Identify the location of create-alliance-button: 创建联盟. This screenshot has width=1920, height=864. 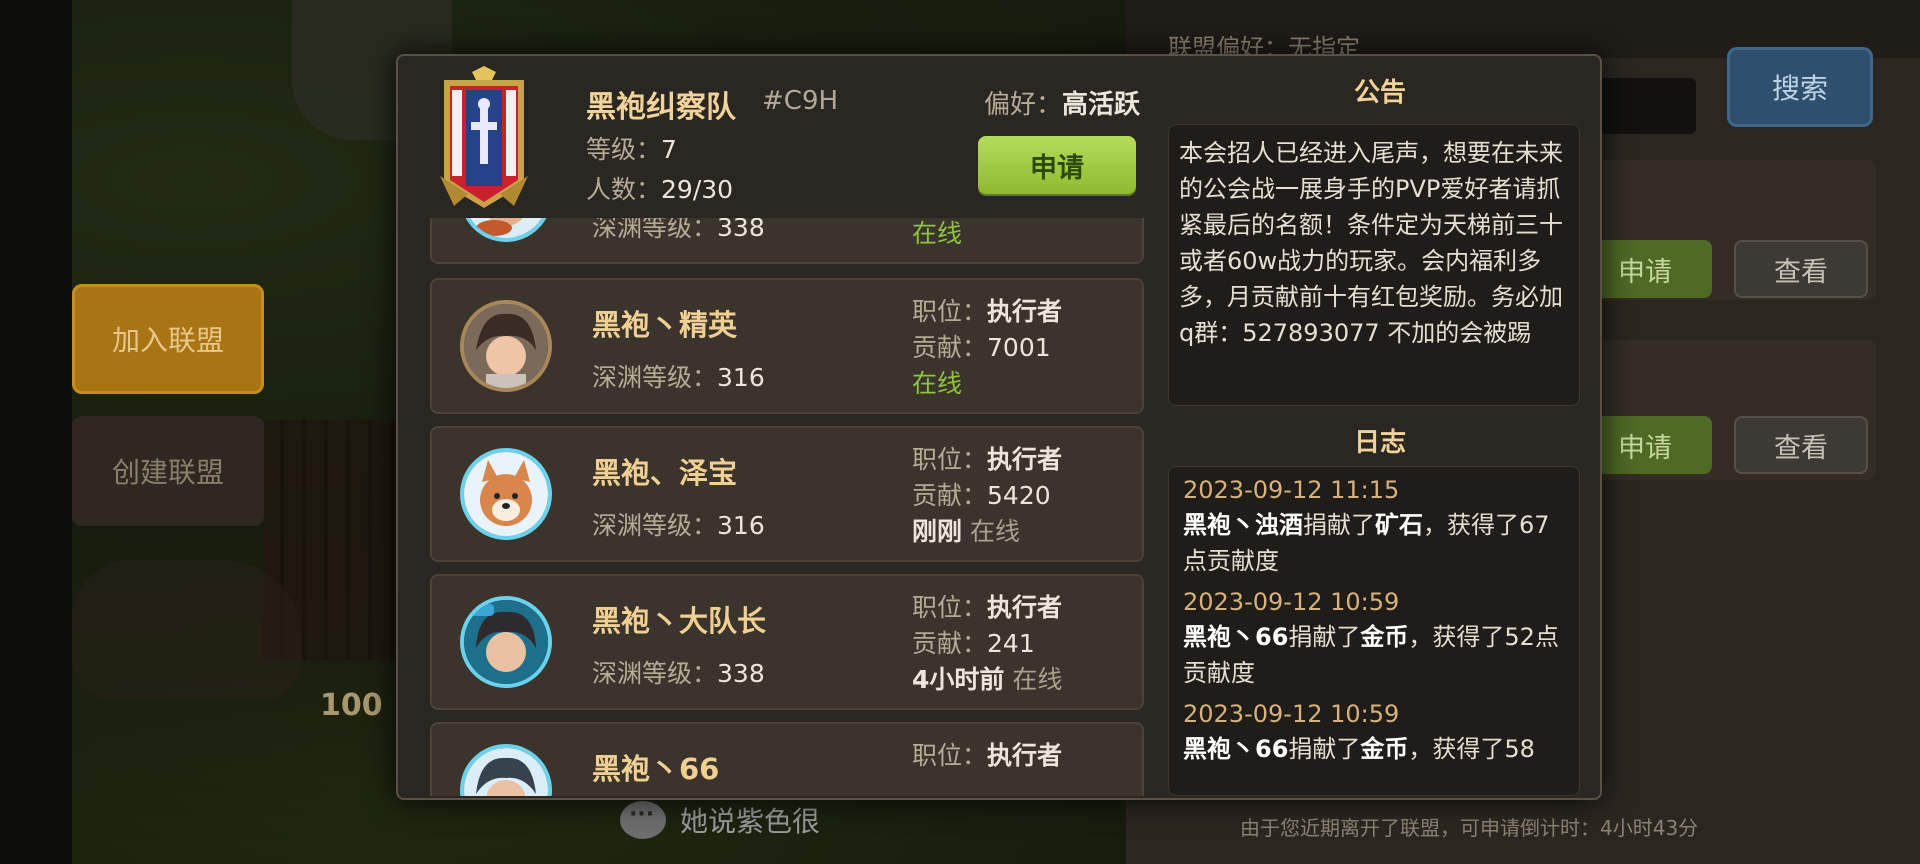
(168, 471).